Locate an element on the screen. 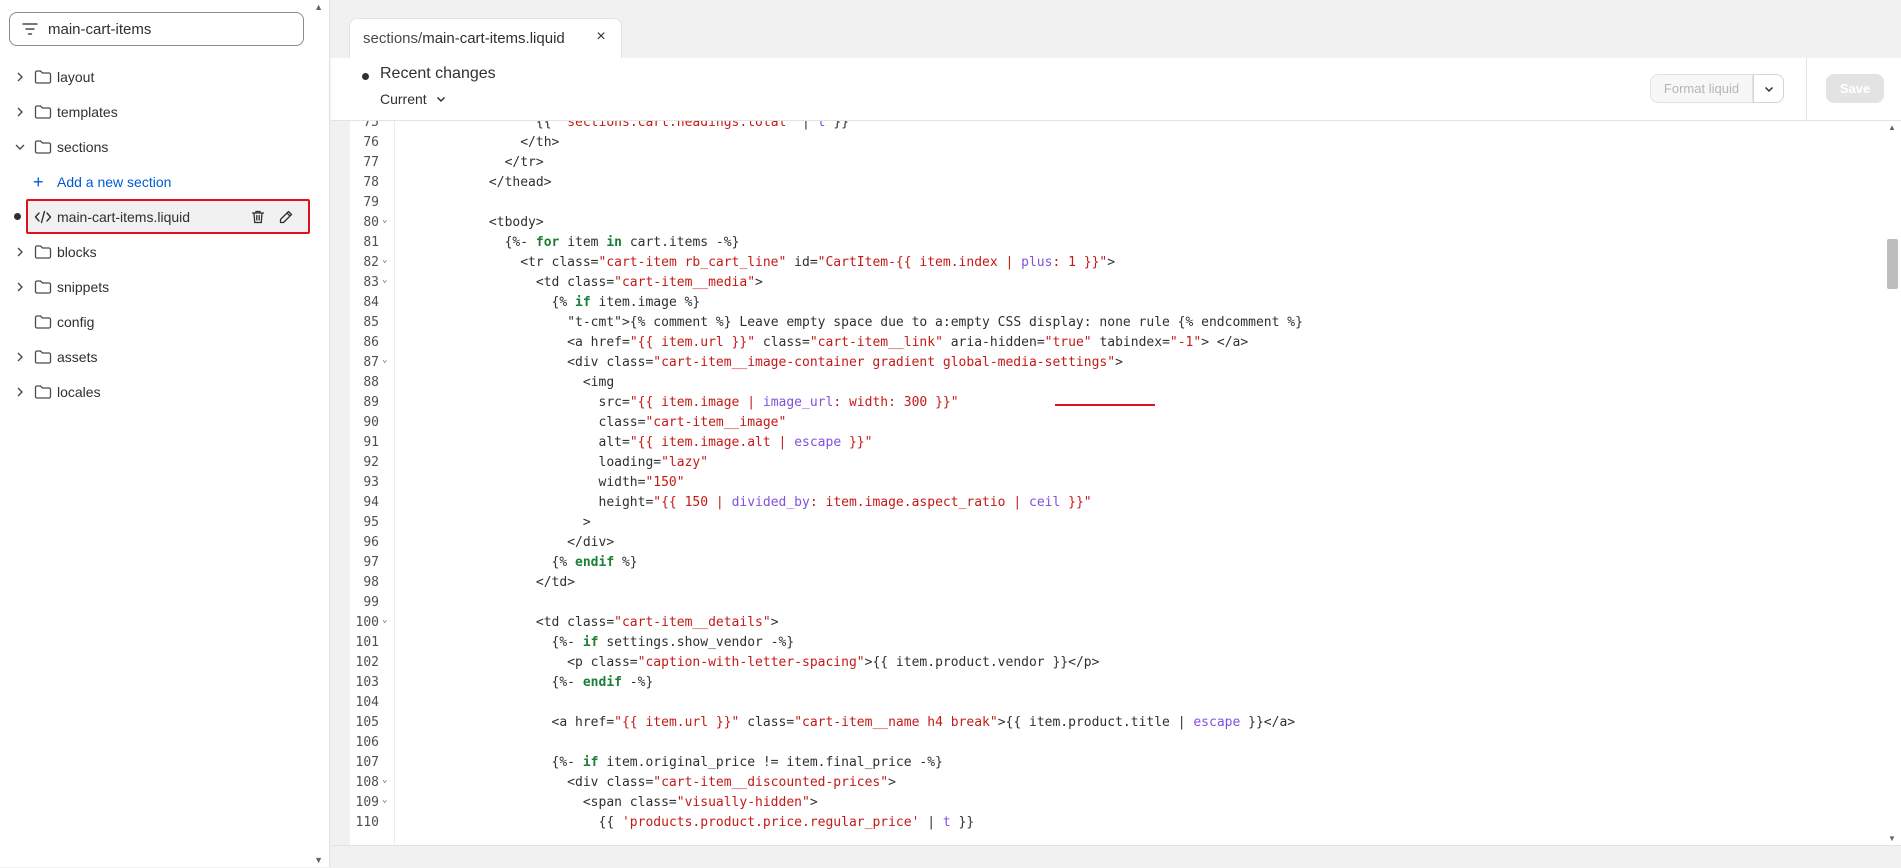 This screenshot has height=868, width=1901. code-line: 83 ⌄ <td class="cart-item__media"> is located at coordinates (1110, 283).